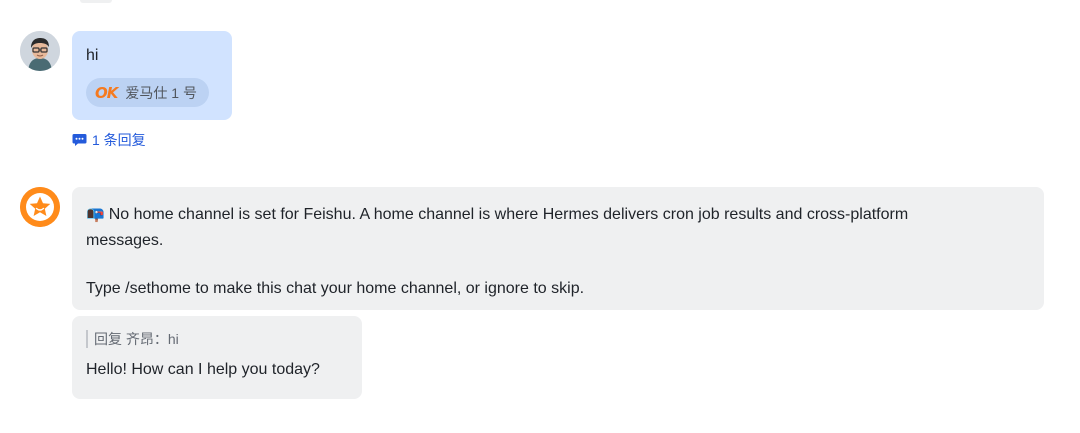 The image size is (1080, 433). I want to click on reply-quote: 回复 齐昂：hi, so click(217, 339).